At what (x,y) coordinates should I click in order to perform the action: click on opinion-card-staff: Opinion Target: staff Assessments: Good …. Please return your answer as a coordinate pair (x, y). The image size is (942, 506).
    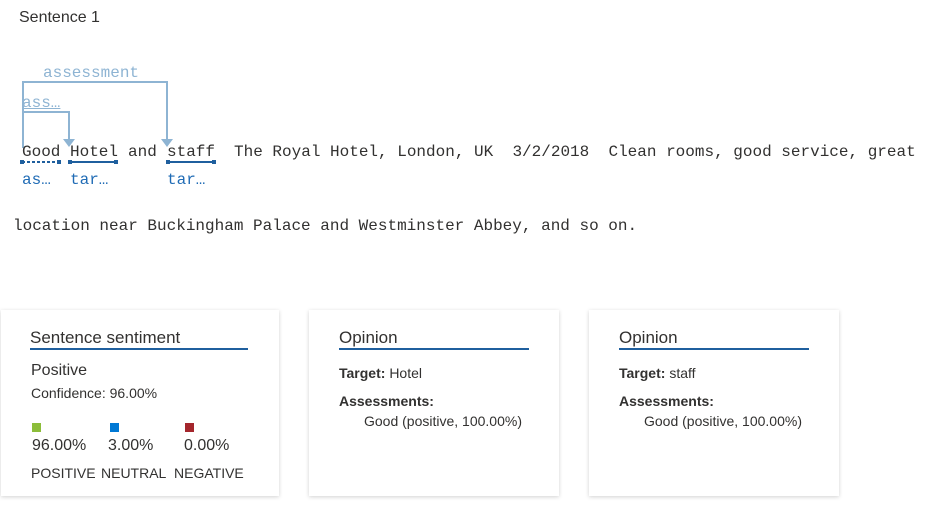
    Looking at the image, I should click on (714, 403).